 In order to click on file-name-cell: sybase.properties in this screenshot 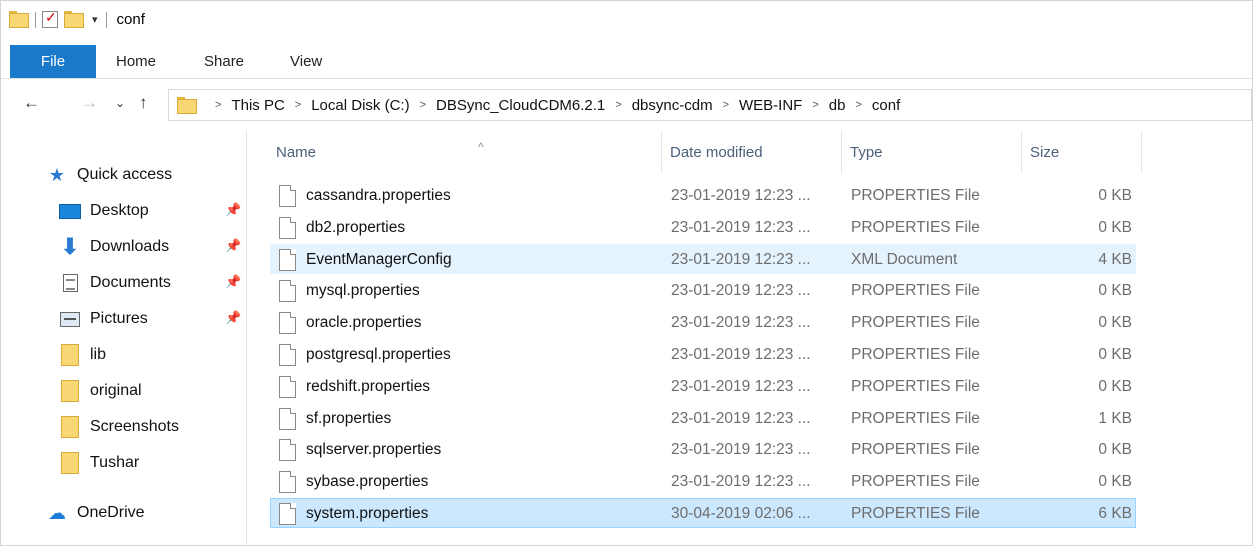, I will do `click(353, 482)`.